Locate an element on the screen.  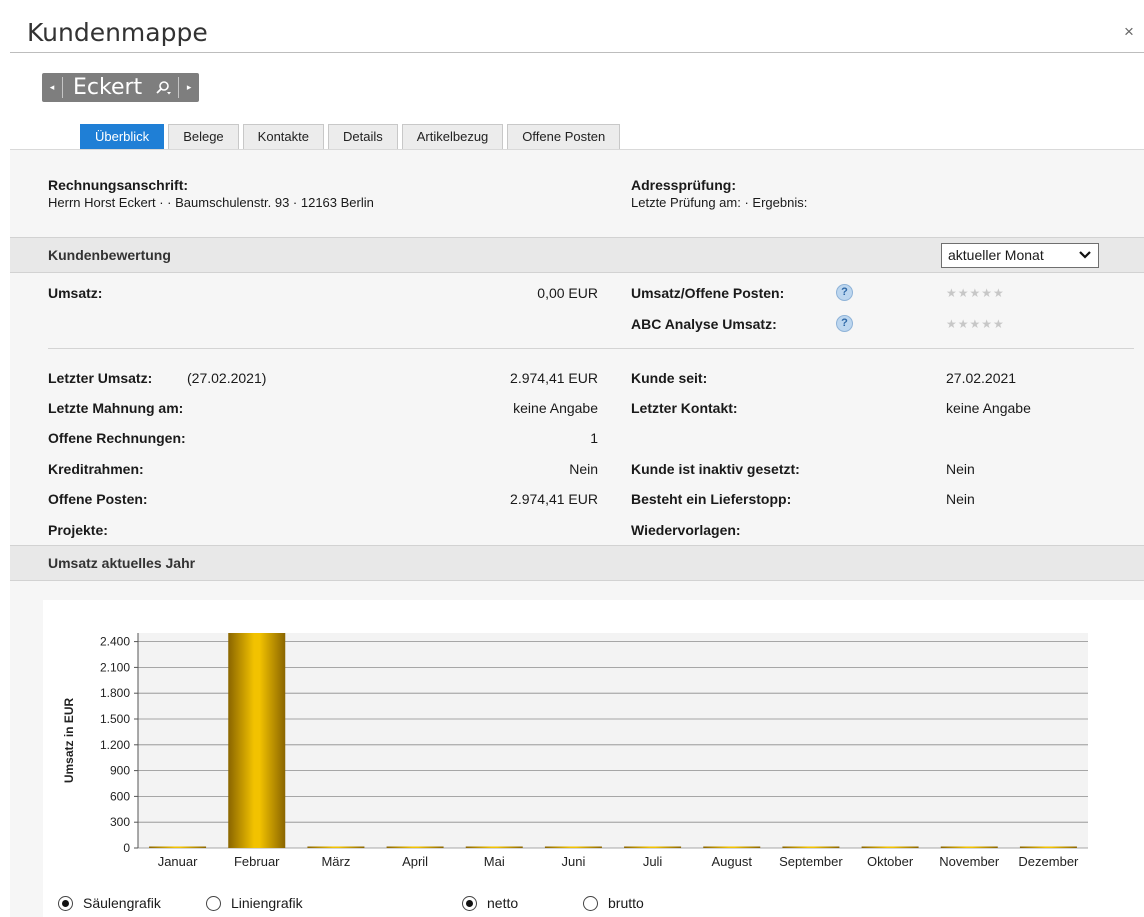
umsatz-offene-posten-label: Umsatz/Offene Posten: is located at coordinates (708, 293).